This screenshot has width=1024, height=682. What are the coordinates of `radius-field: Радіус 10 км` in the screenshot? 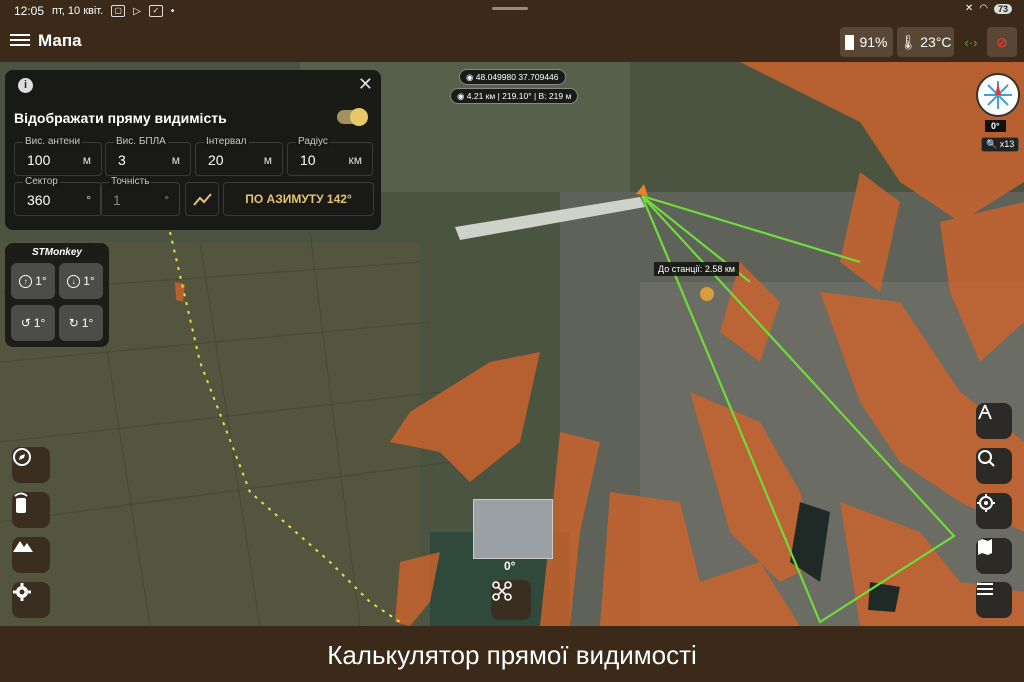 It's located at (330, 156).